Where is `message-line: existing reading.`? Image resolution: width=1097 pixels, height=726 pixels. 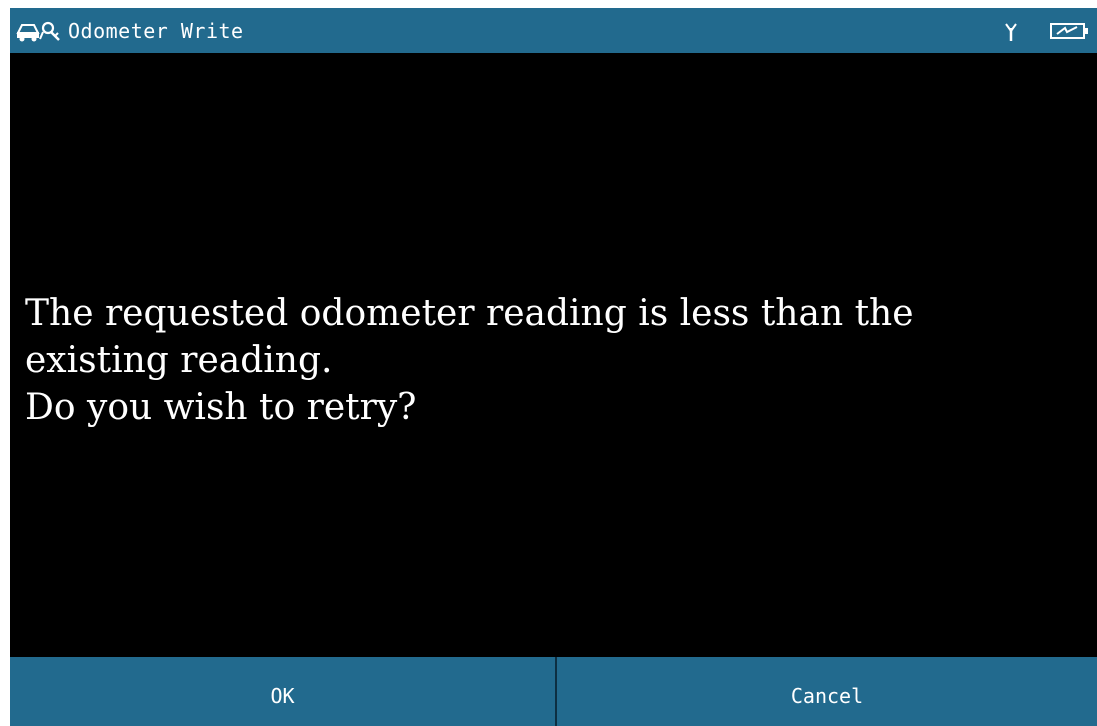
message-line: existing reading. is located at coordinates (179, 360).